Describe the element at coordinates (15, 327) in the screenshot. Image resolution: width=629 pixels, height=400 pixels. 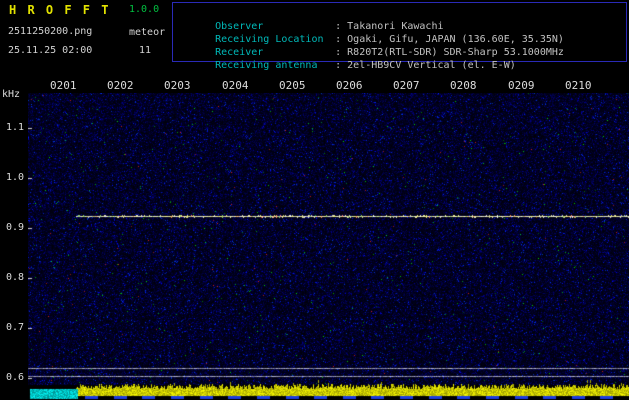
I see `freq-tick-label: 0.7` at that location.